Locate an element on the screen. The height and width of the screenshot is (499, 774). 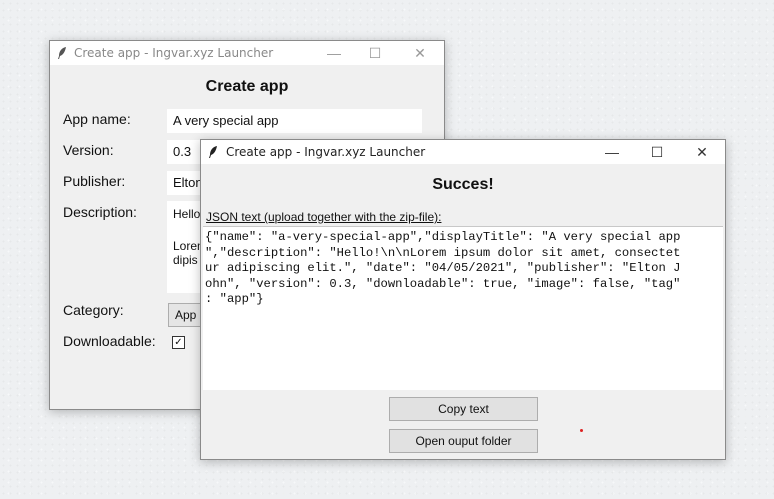
app-name-label: App name: is located at coordinates (97, 119).